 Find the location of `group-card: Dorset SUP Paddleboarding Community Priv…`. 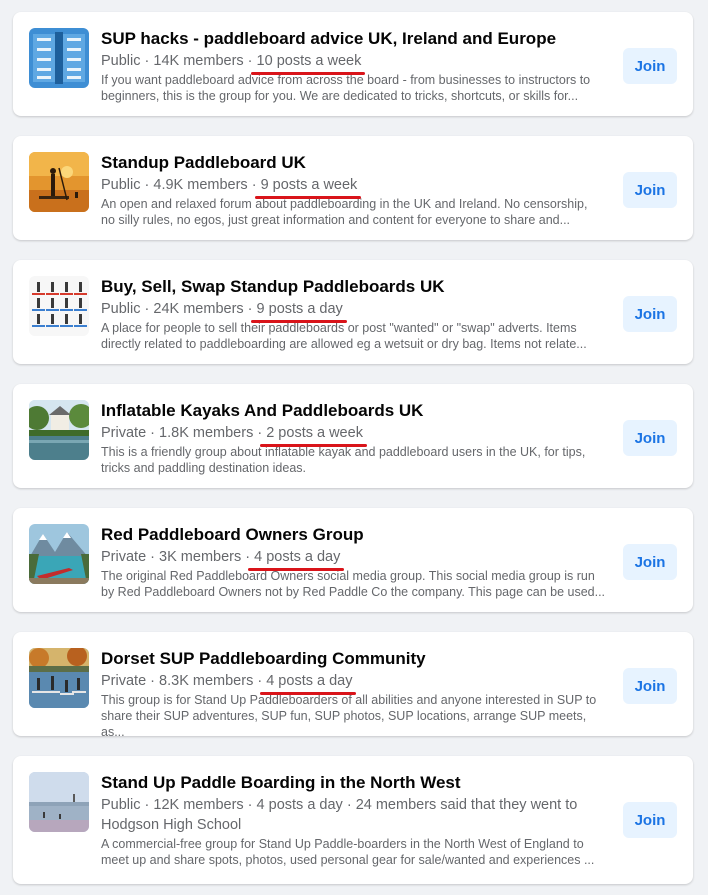

group-card: Dorset SUP Paddleboarding Community Priv… is located at coordinates (353, 685).